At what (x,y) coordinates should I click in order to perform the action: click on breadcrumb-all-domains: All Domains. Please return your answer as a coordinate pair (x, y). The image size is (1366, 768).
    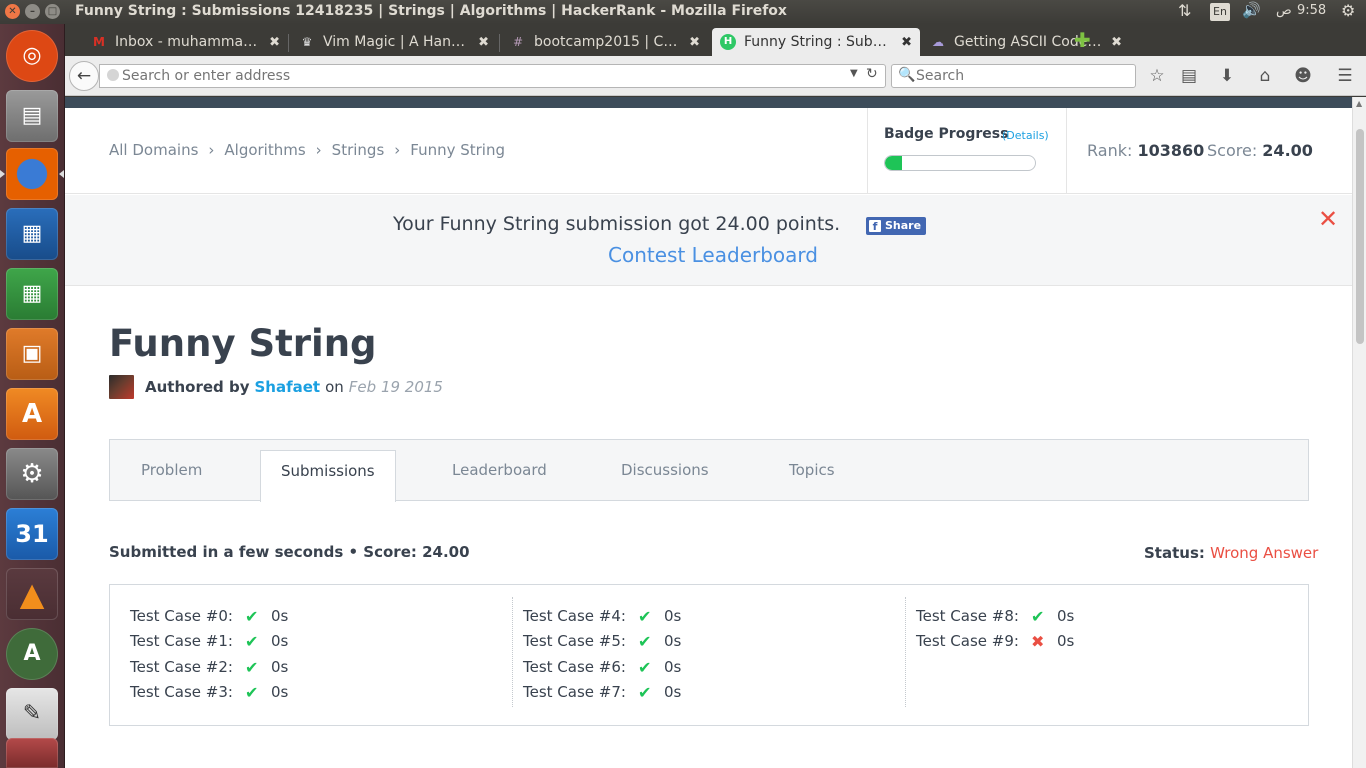
    Looking at the image, I should click on (153, 150).